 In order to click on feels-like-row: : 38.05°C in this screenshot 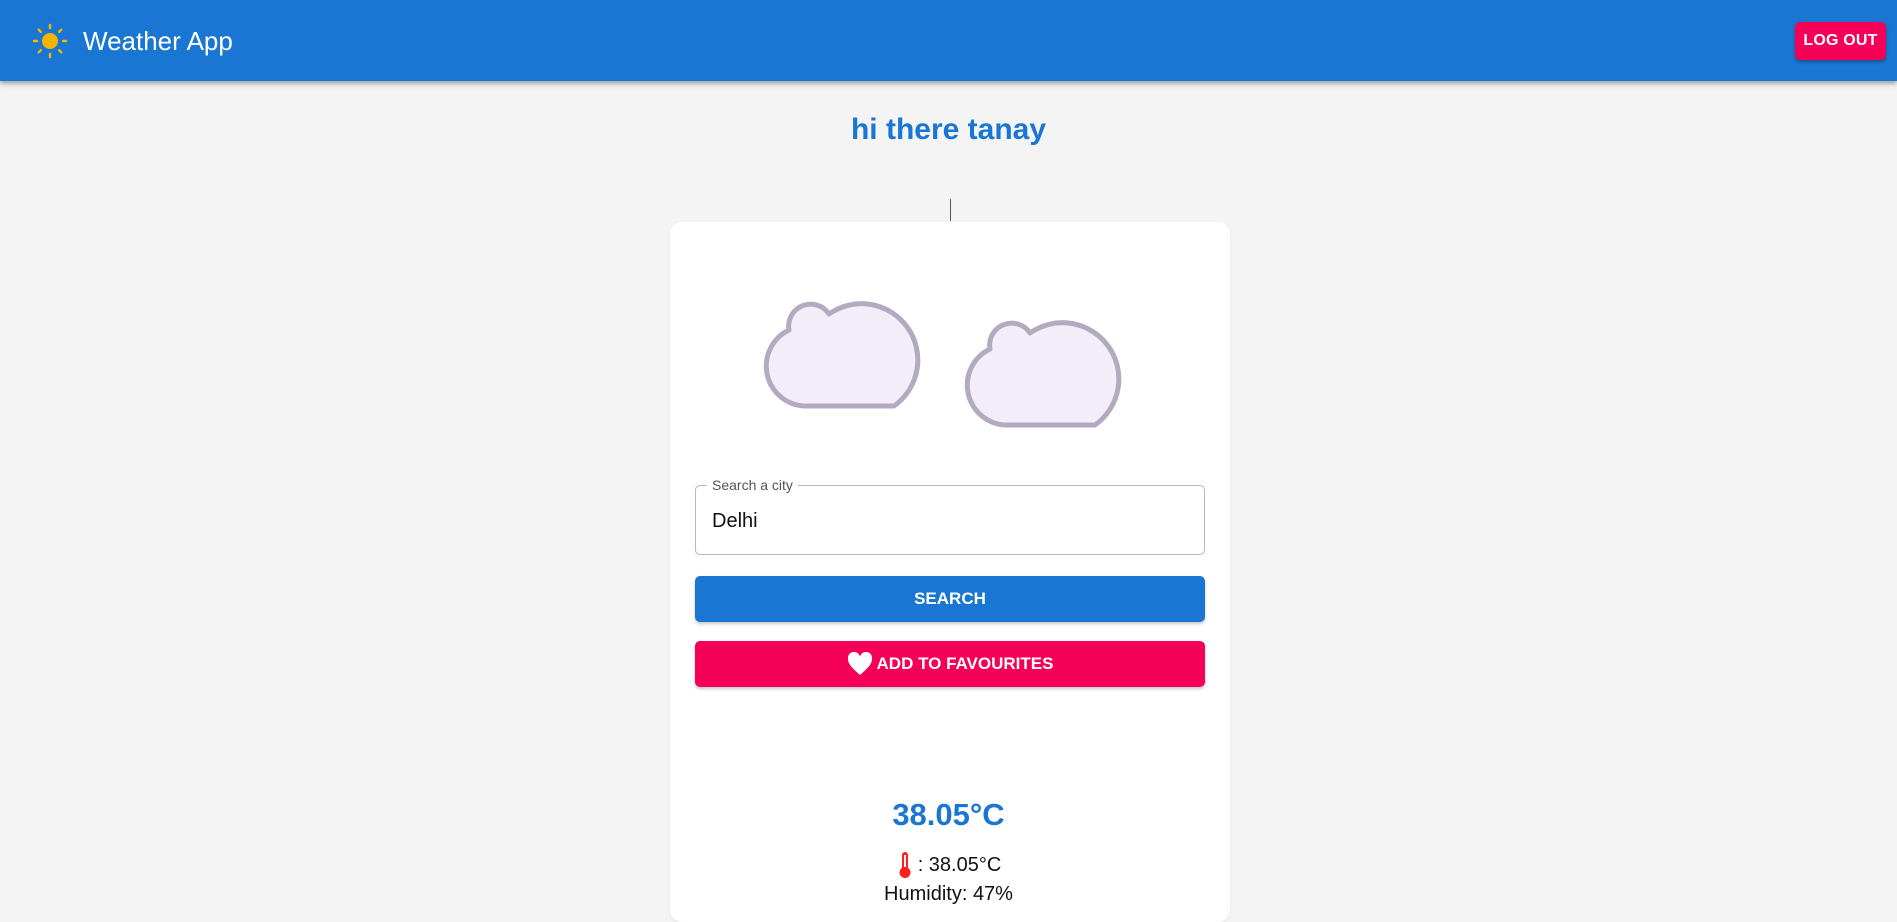, I will do `click(948, 865)`.